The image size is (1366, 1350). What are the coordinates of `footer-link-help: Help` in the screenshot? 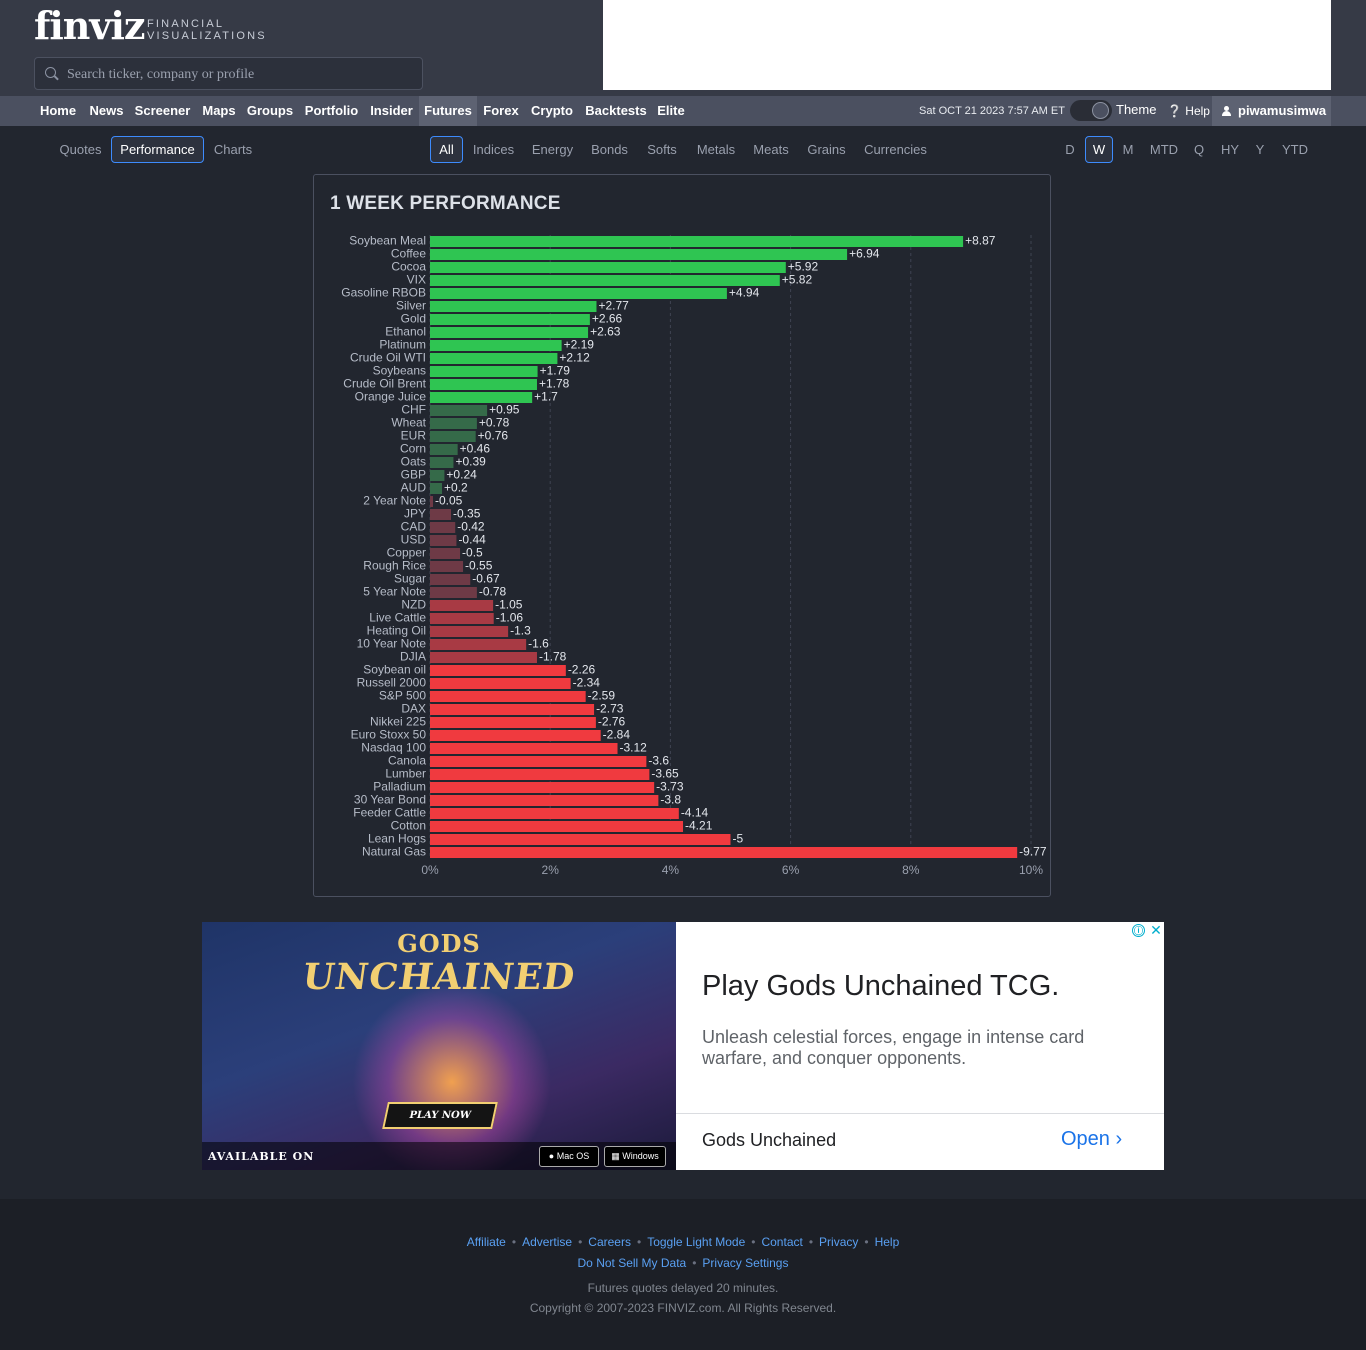 It's located at (887, 1242).